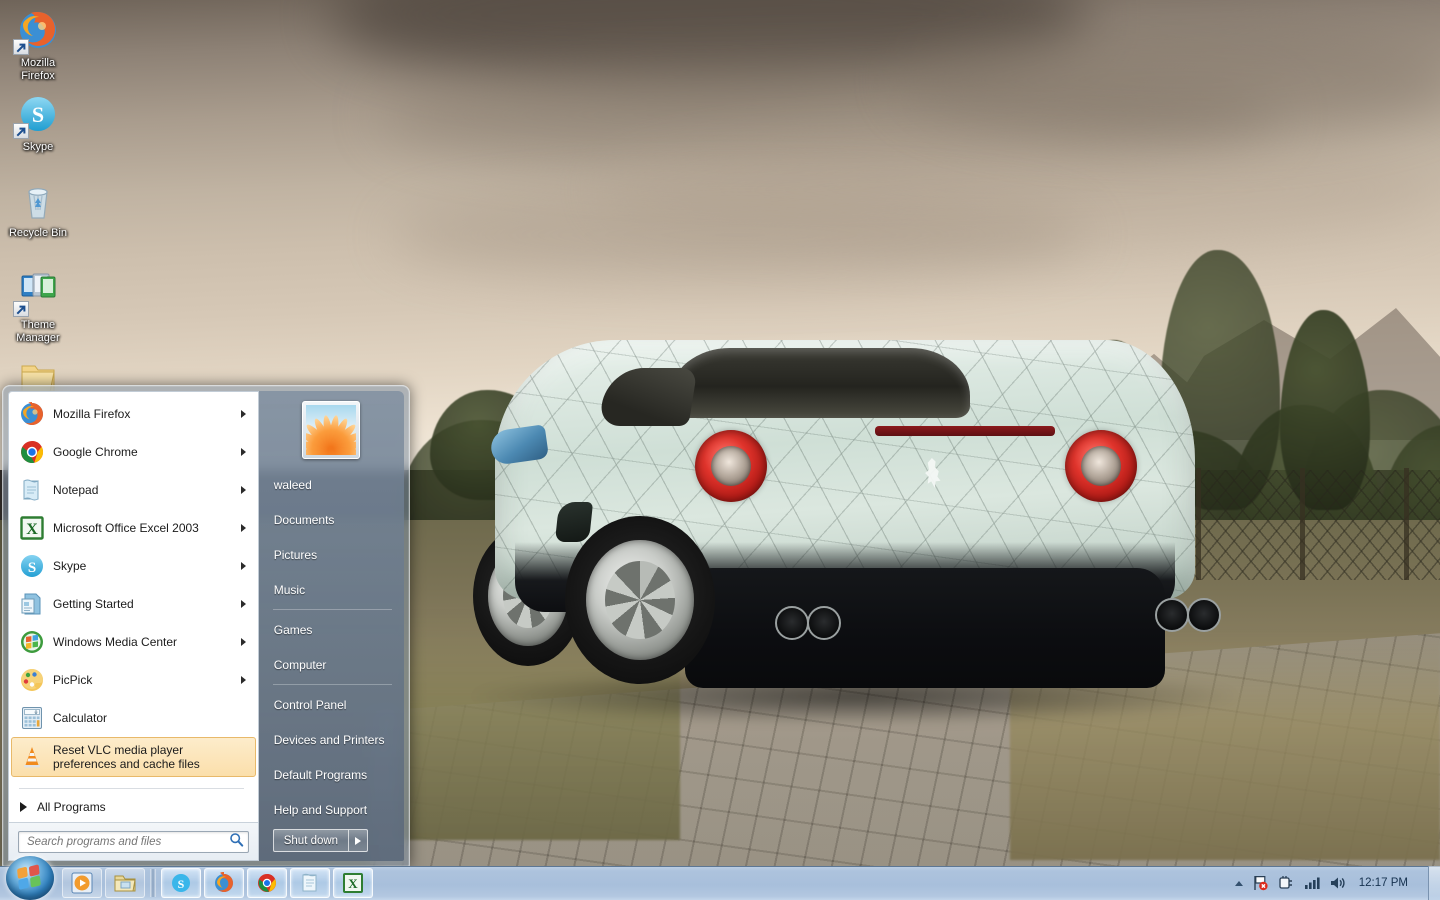  I want to click on desktop-icon-label: Theme, so click(38, 325).